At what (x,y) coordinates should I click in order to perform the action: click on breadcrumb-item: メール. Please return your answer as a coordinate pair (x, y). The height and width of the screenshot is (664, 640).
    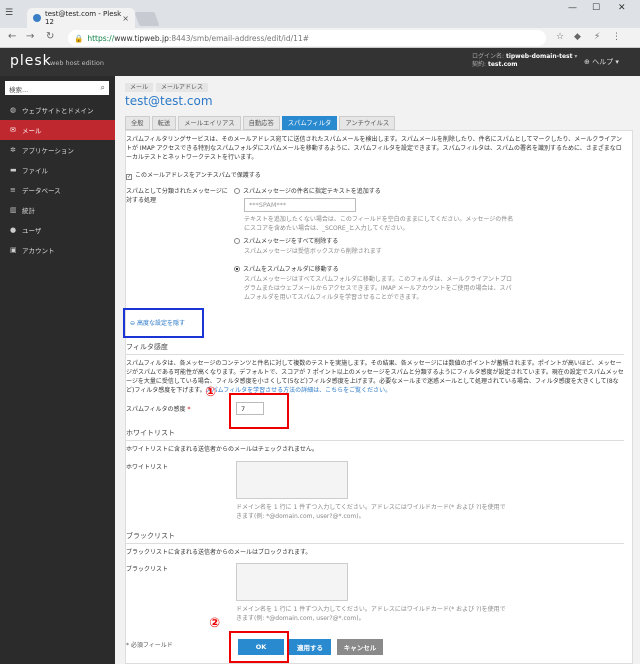
    Looking at the image, I should click on (139, 87).